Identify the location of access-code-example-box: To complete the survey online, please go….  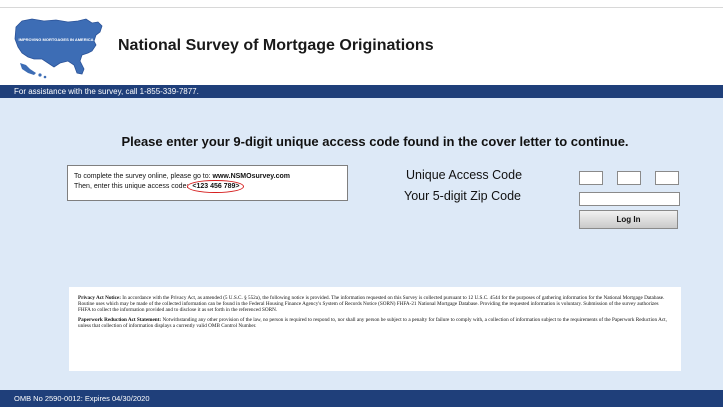
(207, 183).